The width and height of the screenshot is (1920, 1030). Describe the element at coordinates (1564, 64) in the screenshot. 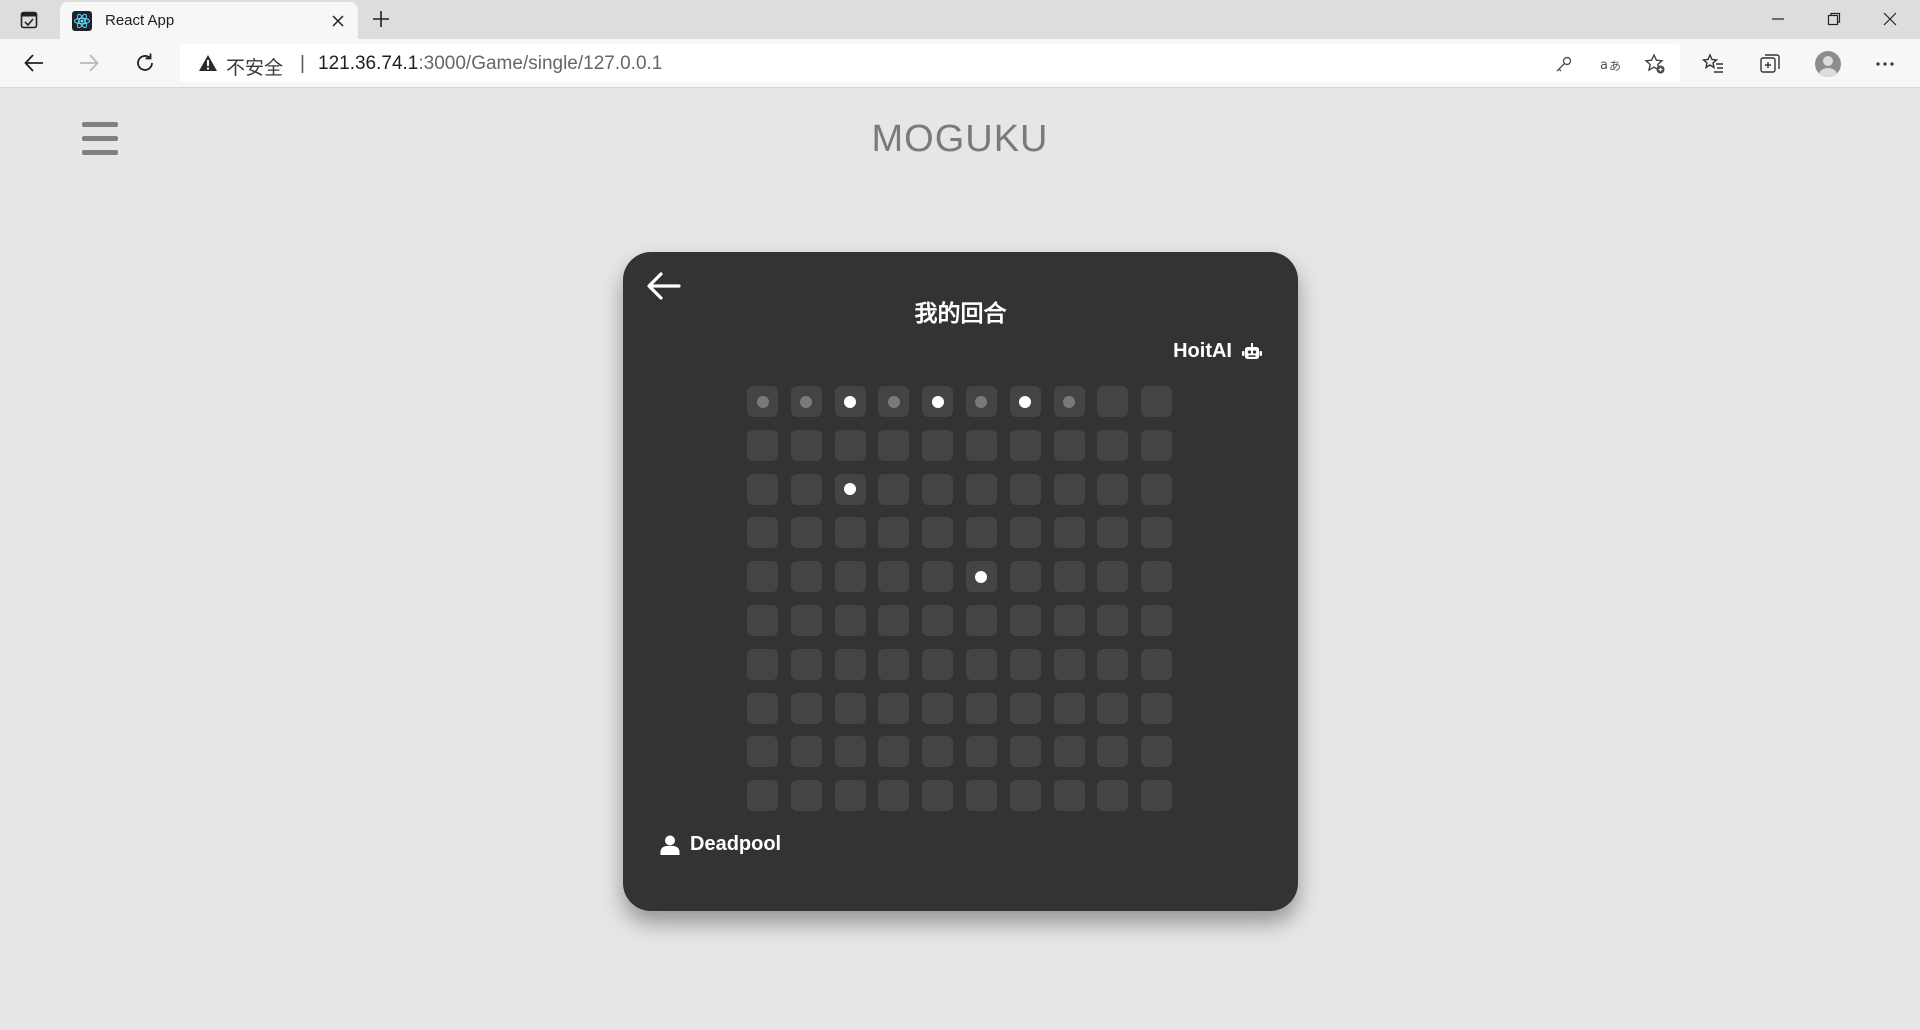

I see `key-icon` at that location.